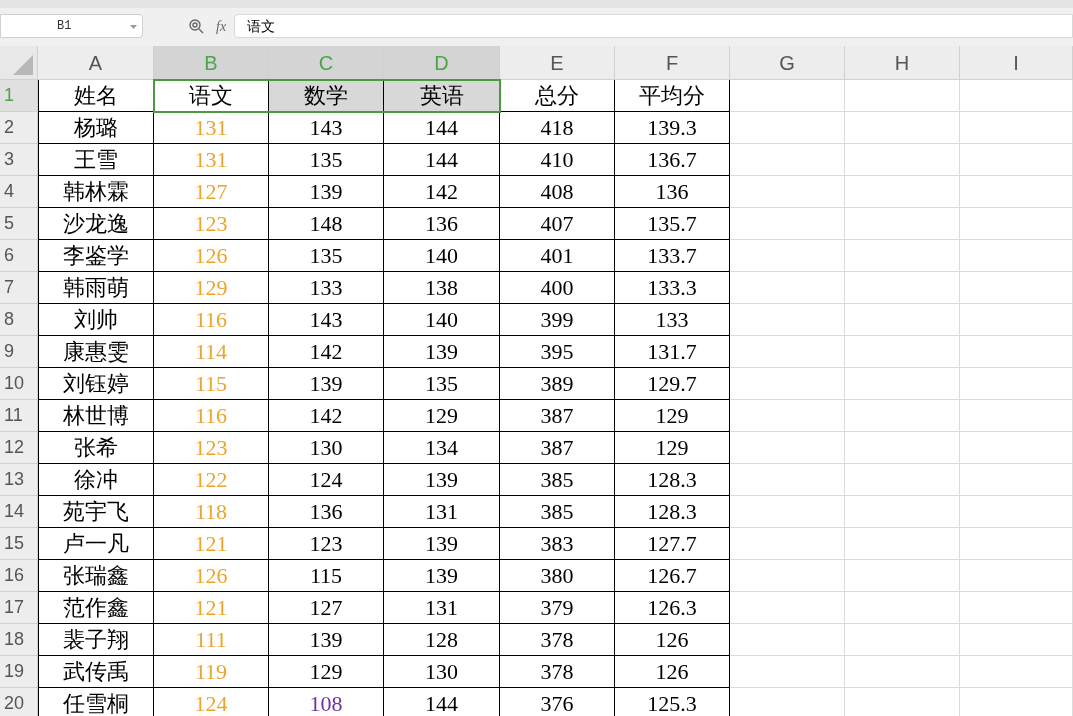  What do you see at coordinates (672, 352) in the screenshot?
I see `table-cell: 131.7` at bounding box center [672, 352].